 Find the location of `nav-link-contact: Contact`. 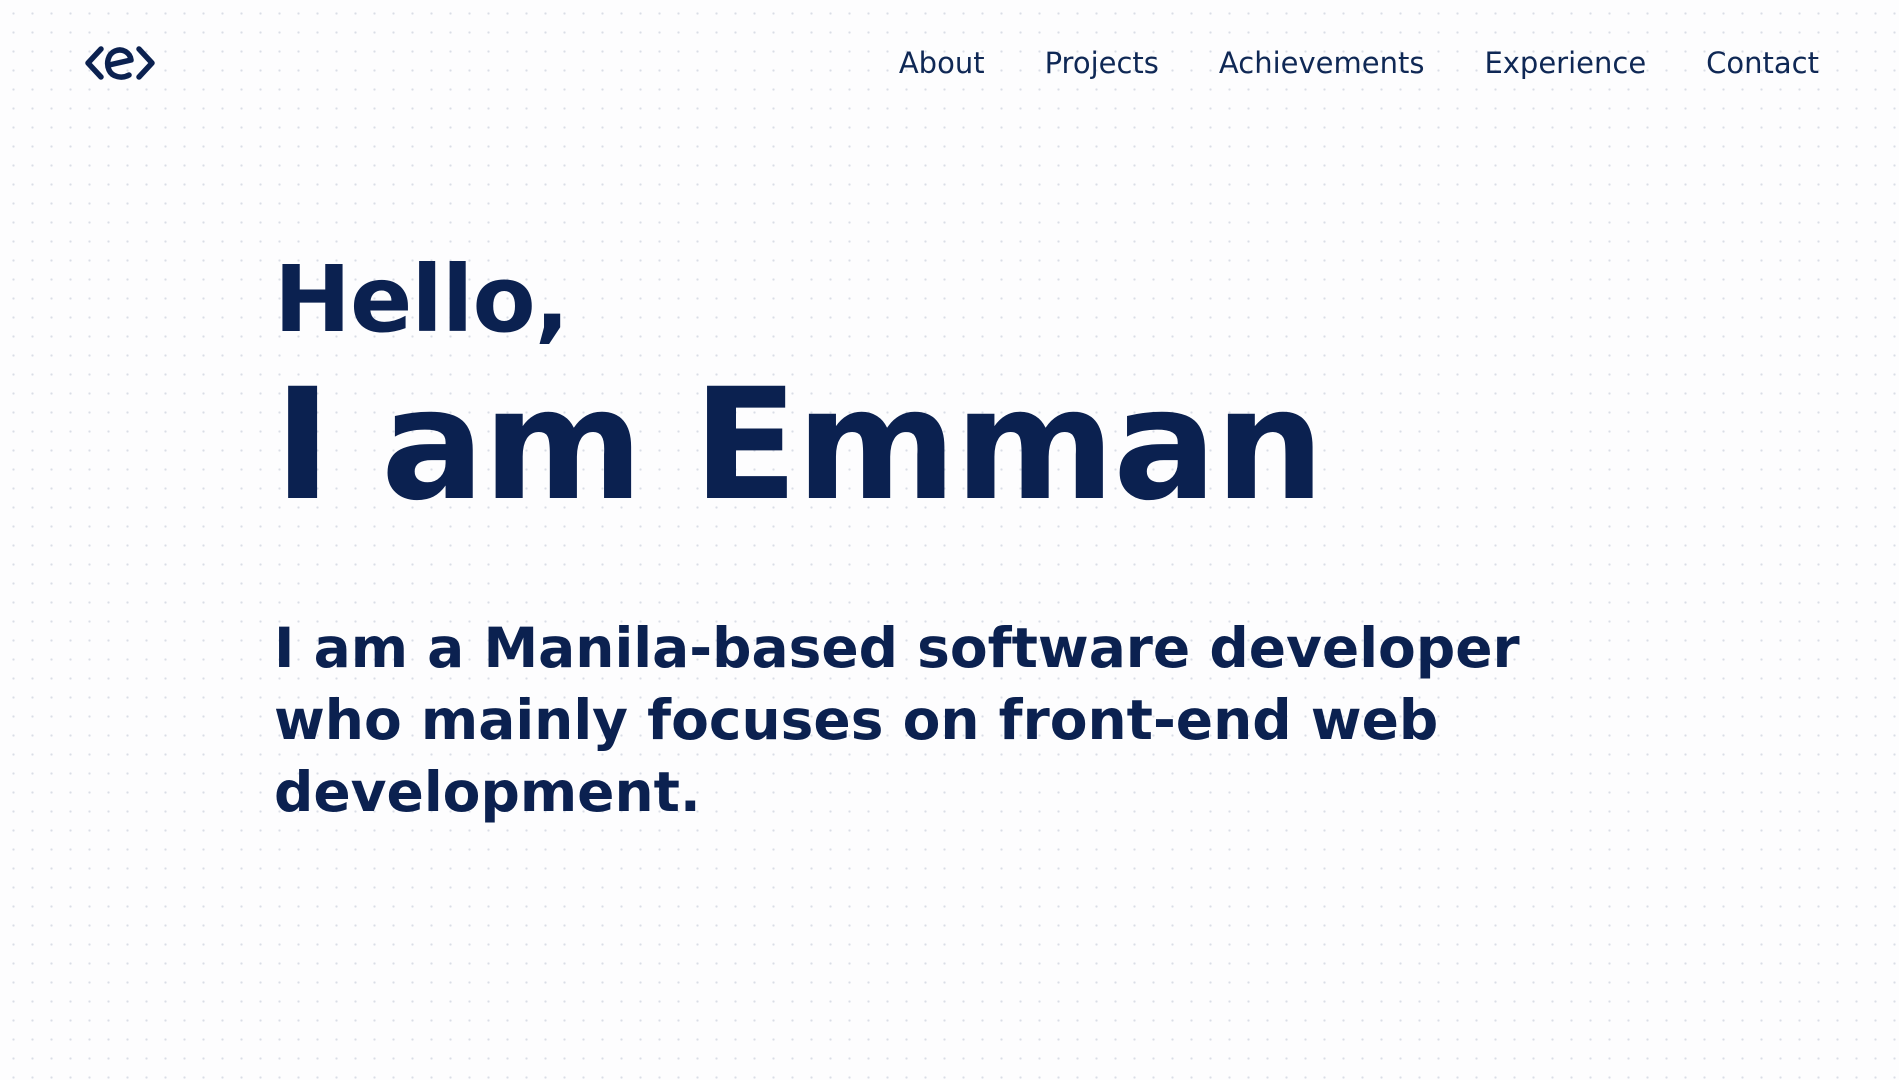

nav-link-contact: Contact is located at coordinates (1762, 63).